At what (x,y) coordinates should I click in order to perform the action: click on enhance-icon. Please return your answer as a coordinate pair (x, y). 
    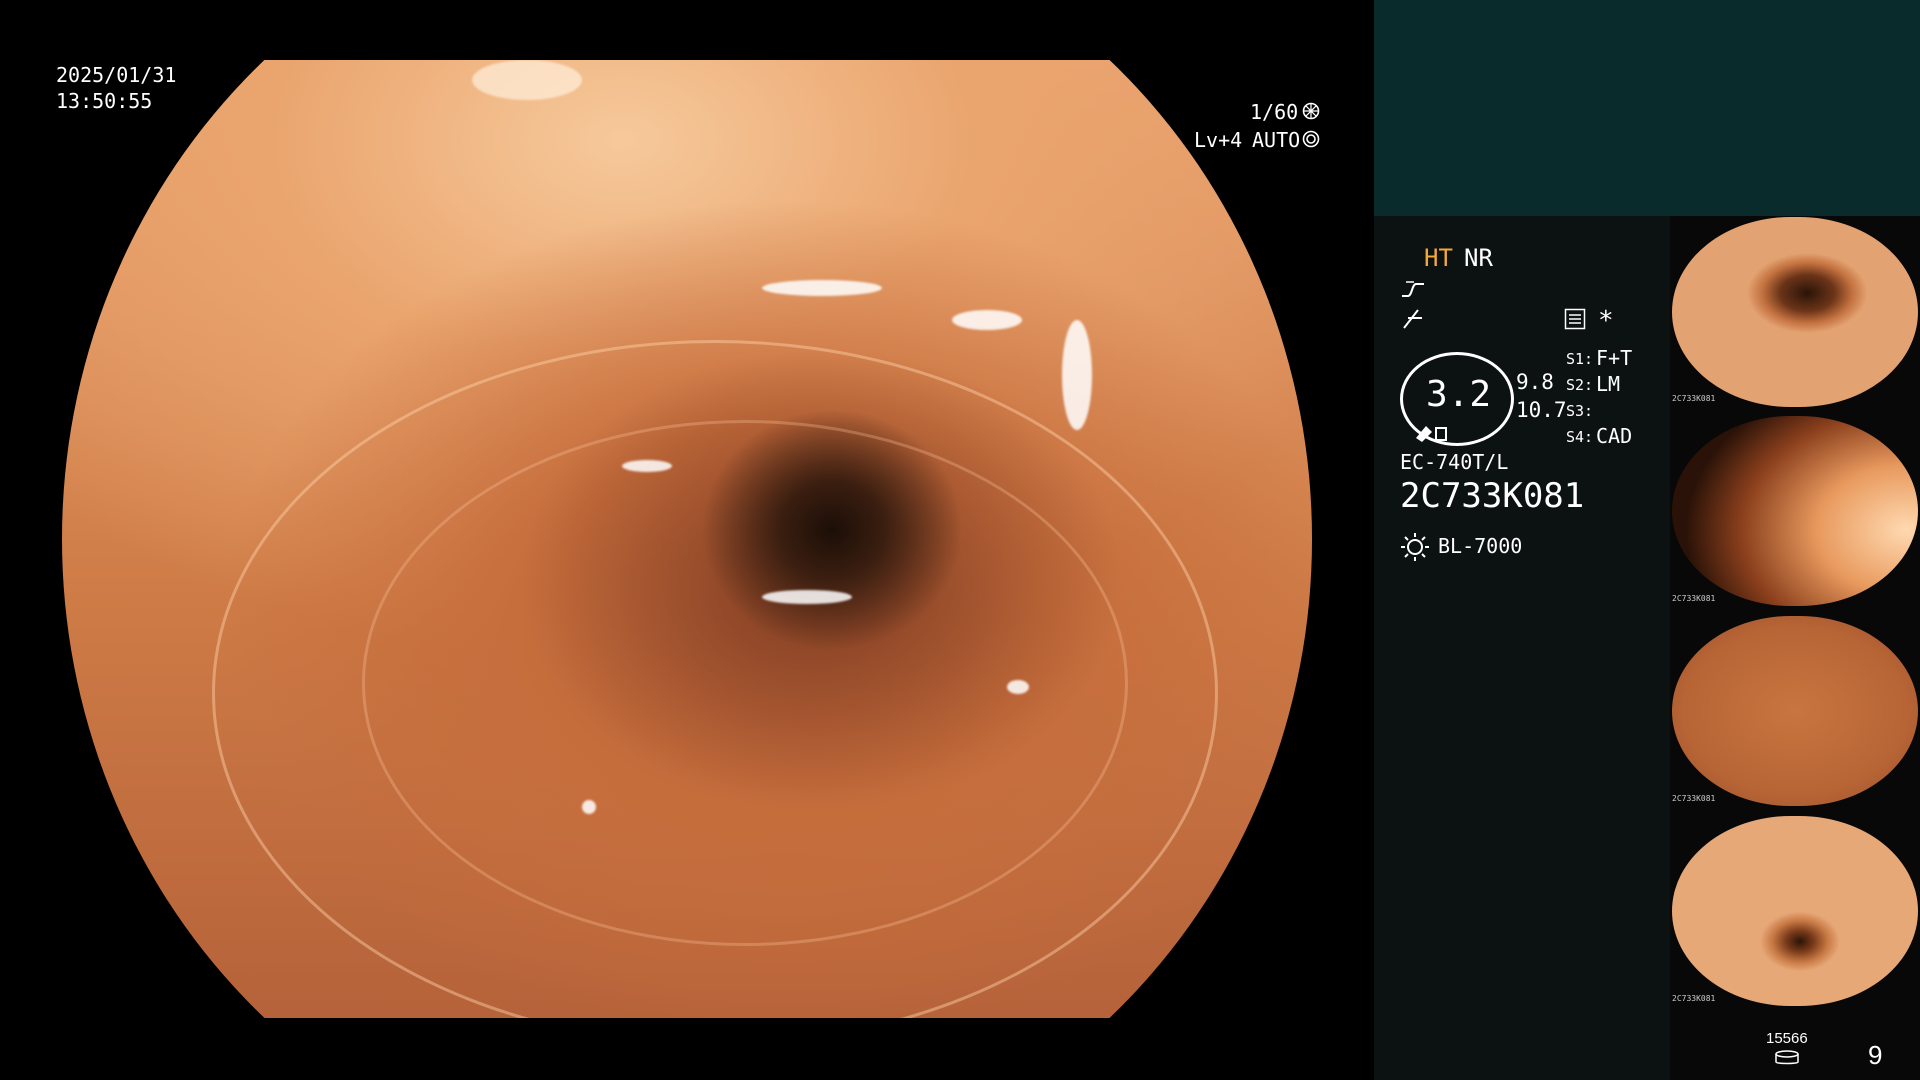
    Looking at the image, I should click on (1413, 321).